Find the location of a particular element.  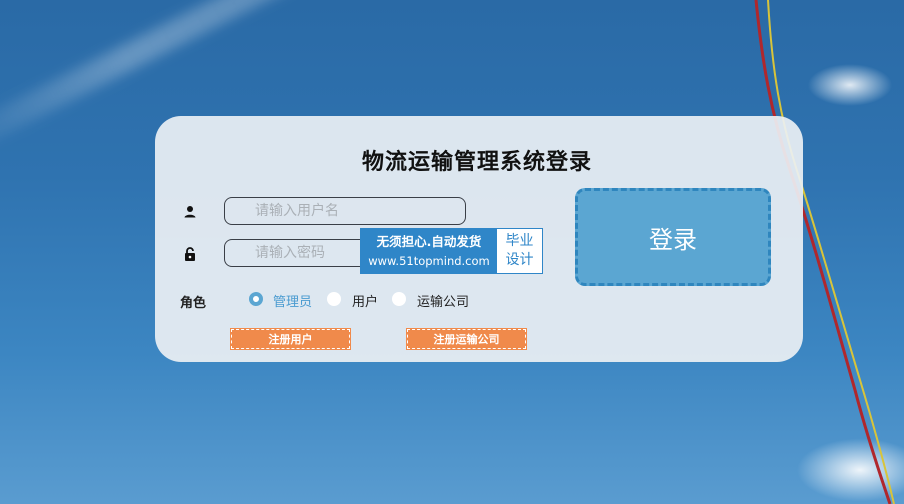

watermark-banner: 无须担心.自动发货 www.51topmind.com 毕业 设计 is located at coordinates (451, 251).